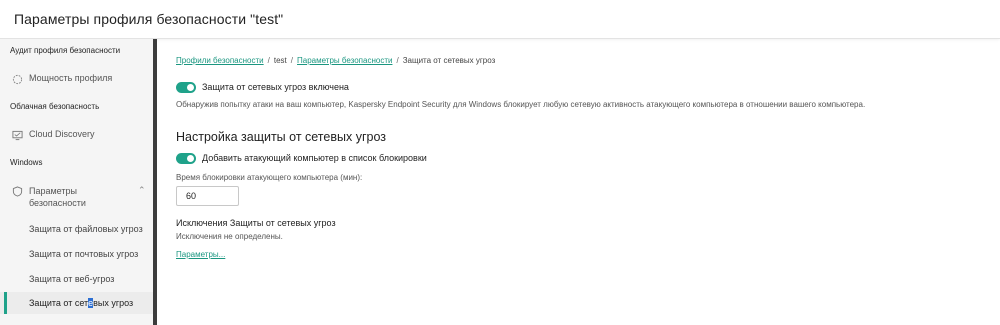  Describe the element at coordinates (65, 50) in the screenshot. I see `sidebar-section-audit: Аудит профиля безопасности` at that location.